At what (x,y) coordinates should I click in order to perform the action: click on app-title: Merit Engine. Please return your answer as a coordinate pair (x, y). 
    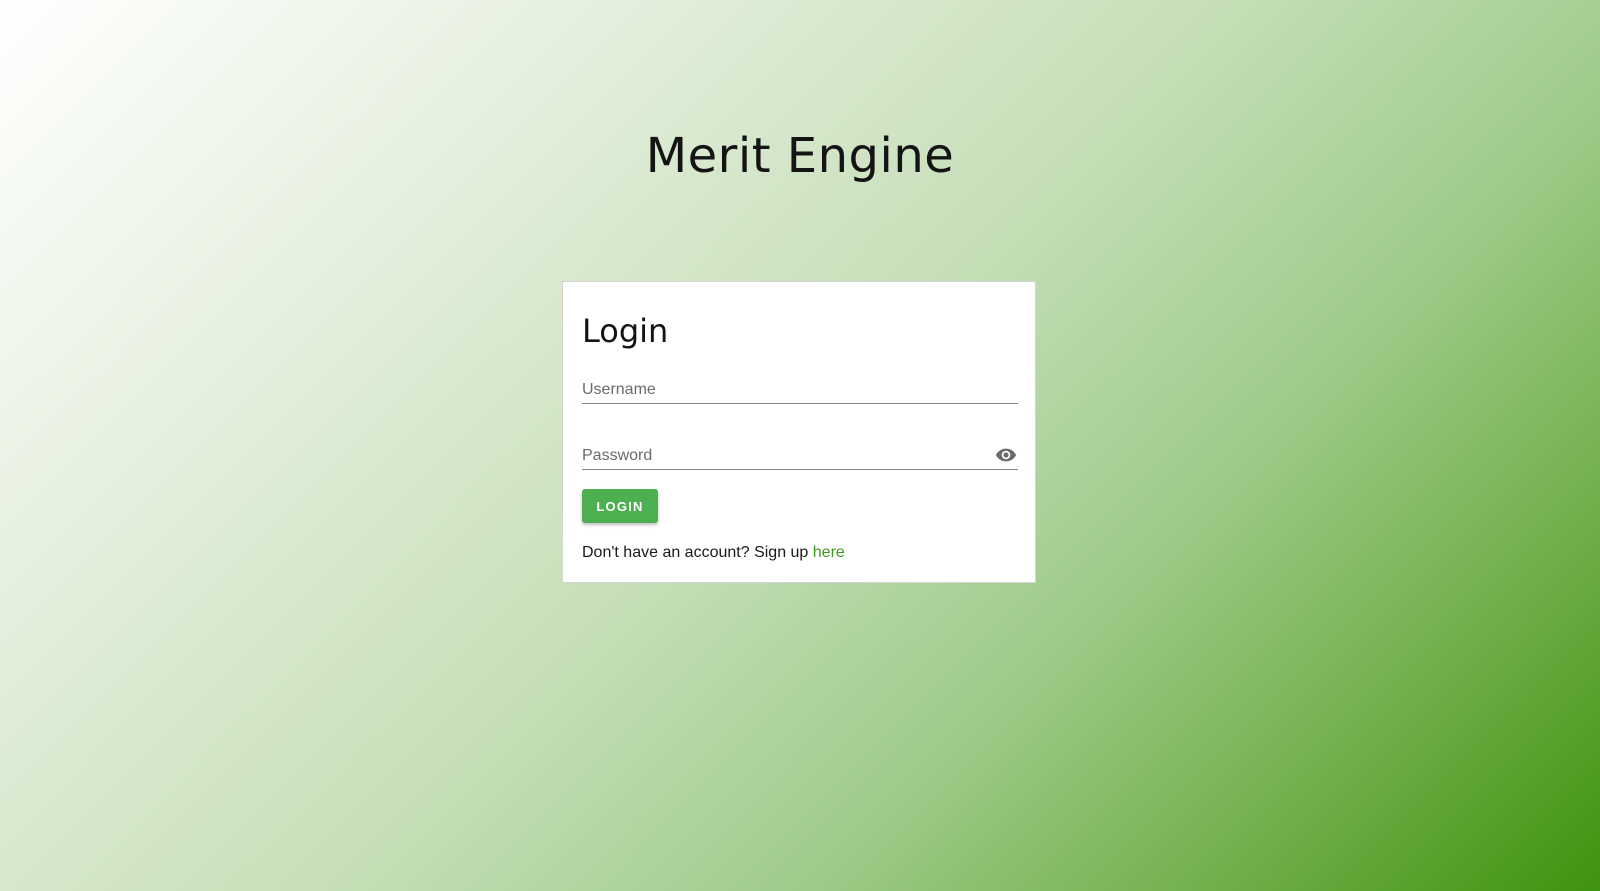
    Looking at the image, I should click on (800, 156).